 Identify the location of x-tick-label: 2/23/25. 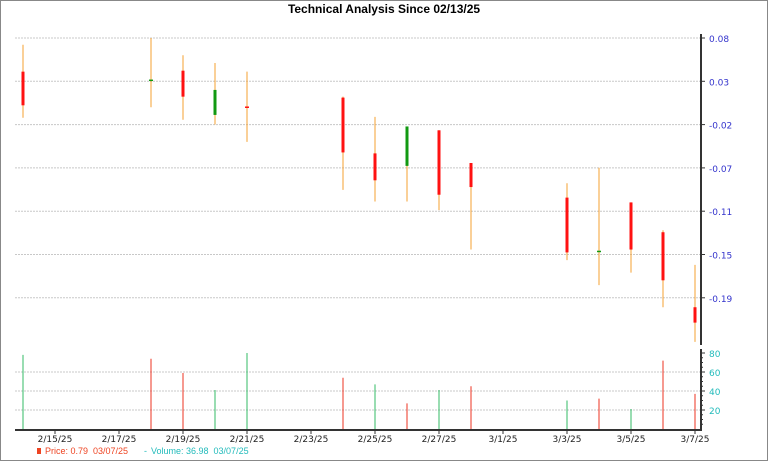
(311, 440).